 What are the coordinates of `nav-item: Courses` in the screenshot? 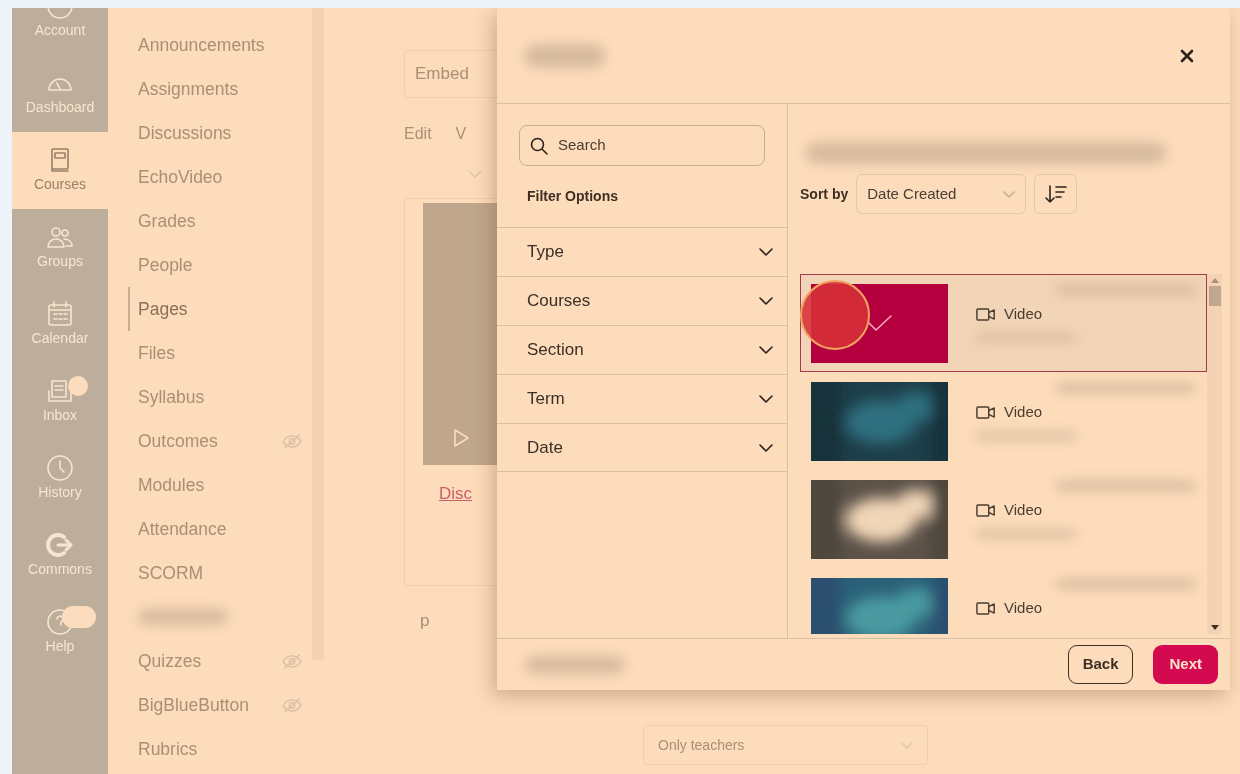 It's located at (60, 170).